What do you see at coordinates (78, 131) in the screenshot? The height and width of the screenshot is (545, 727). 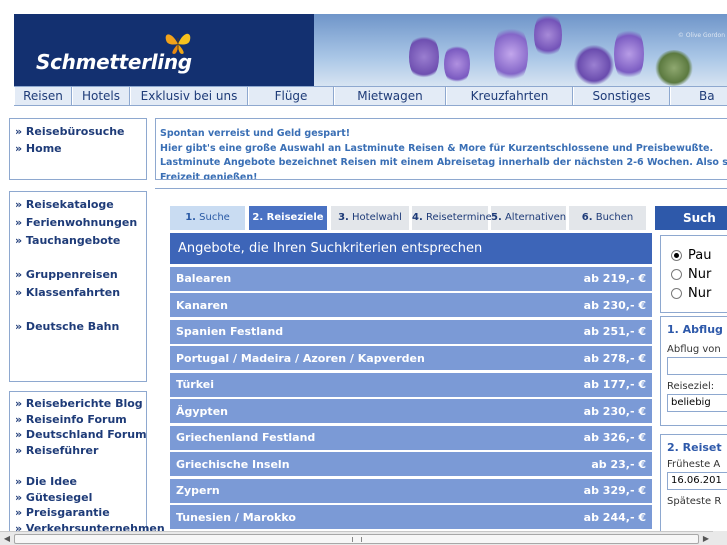 I see `sidebar-link-reisebuerosuche: » Reisebürosuche` at bounding box center [78, 131].